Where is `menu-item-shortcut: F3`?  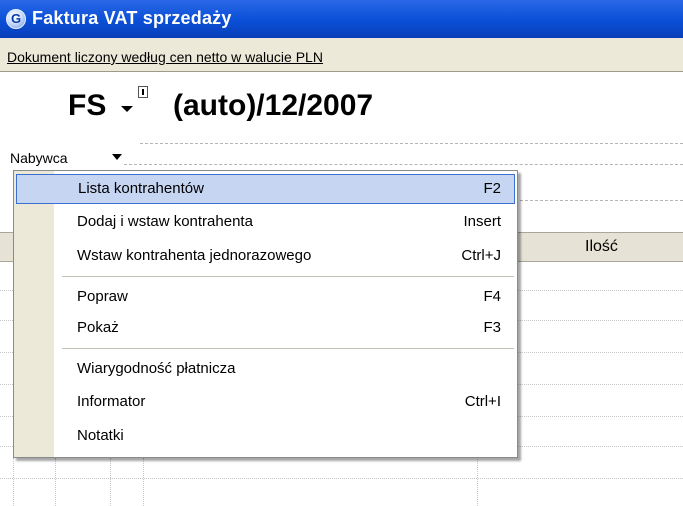
menu-item-shortcut: F3 is located at coordinates (492, 327).